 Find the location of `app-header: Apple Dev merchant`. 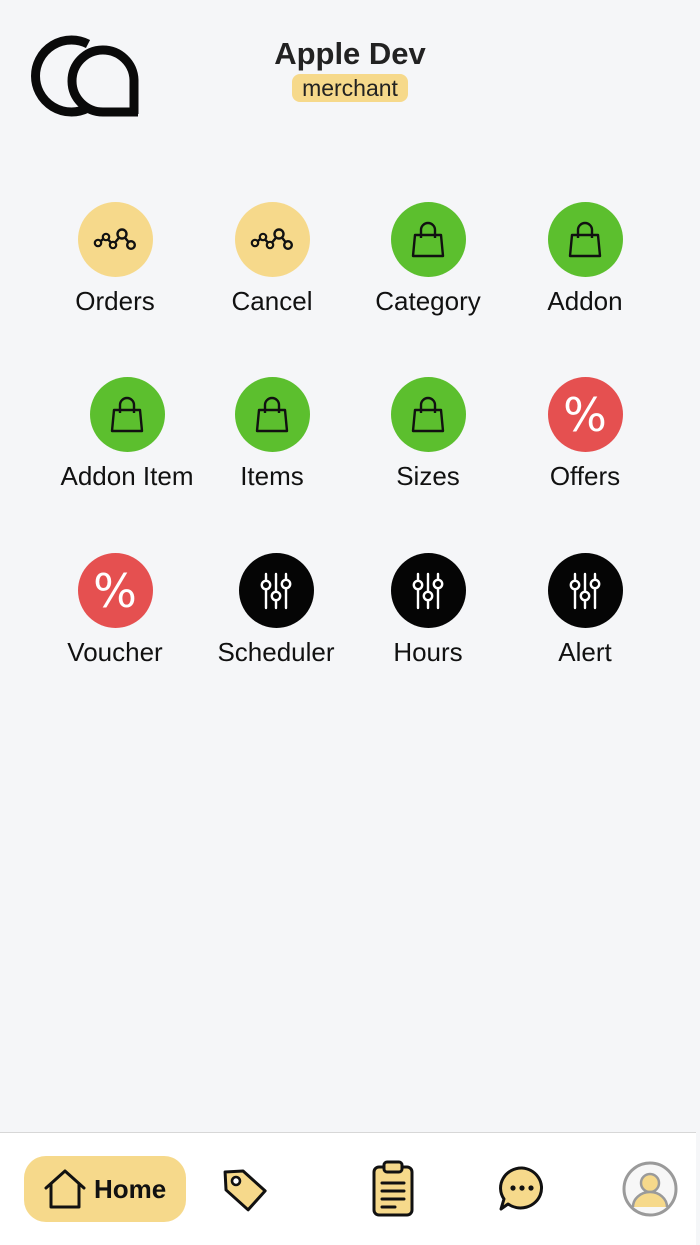

app-header: Apple Dev merchant is located at coordinates (350, 65).